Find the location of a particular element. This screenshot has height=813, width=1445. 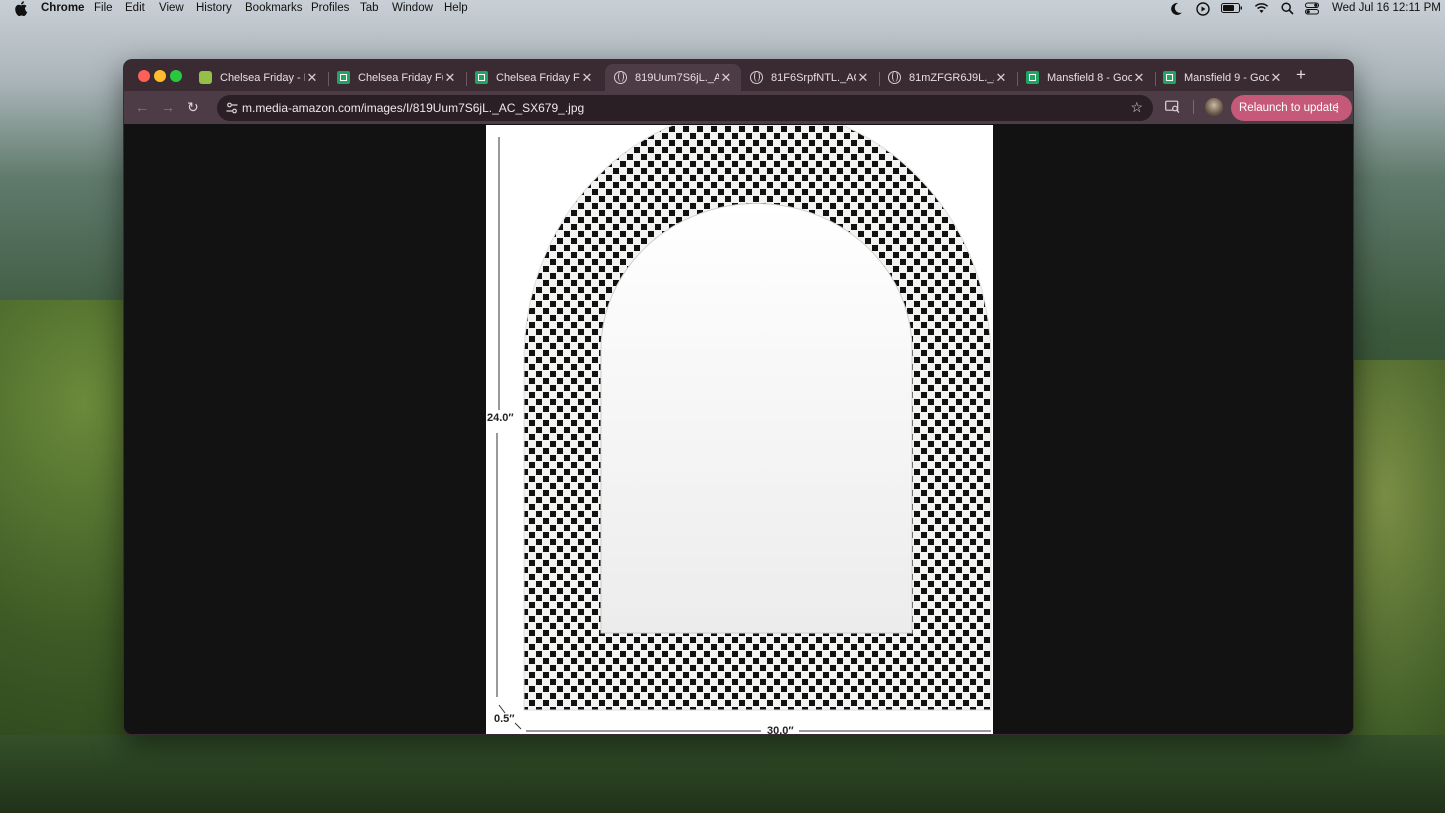

width-dimension-label: 30.0″ is located at coordinates (780, 730).